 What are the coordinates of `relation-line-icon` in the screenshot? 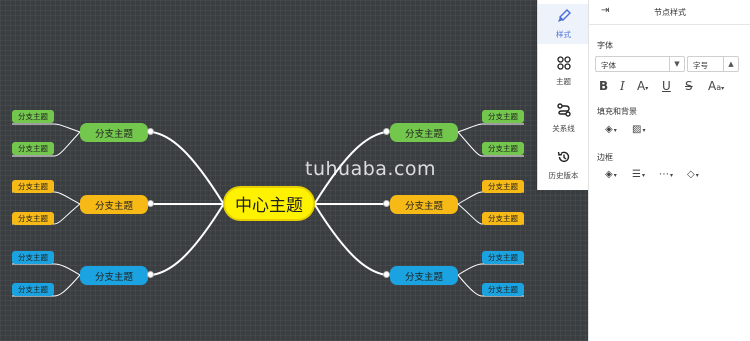 It's located at (563, 111).